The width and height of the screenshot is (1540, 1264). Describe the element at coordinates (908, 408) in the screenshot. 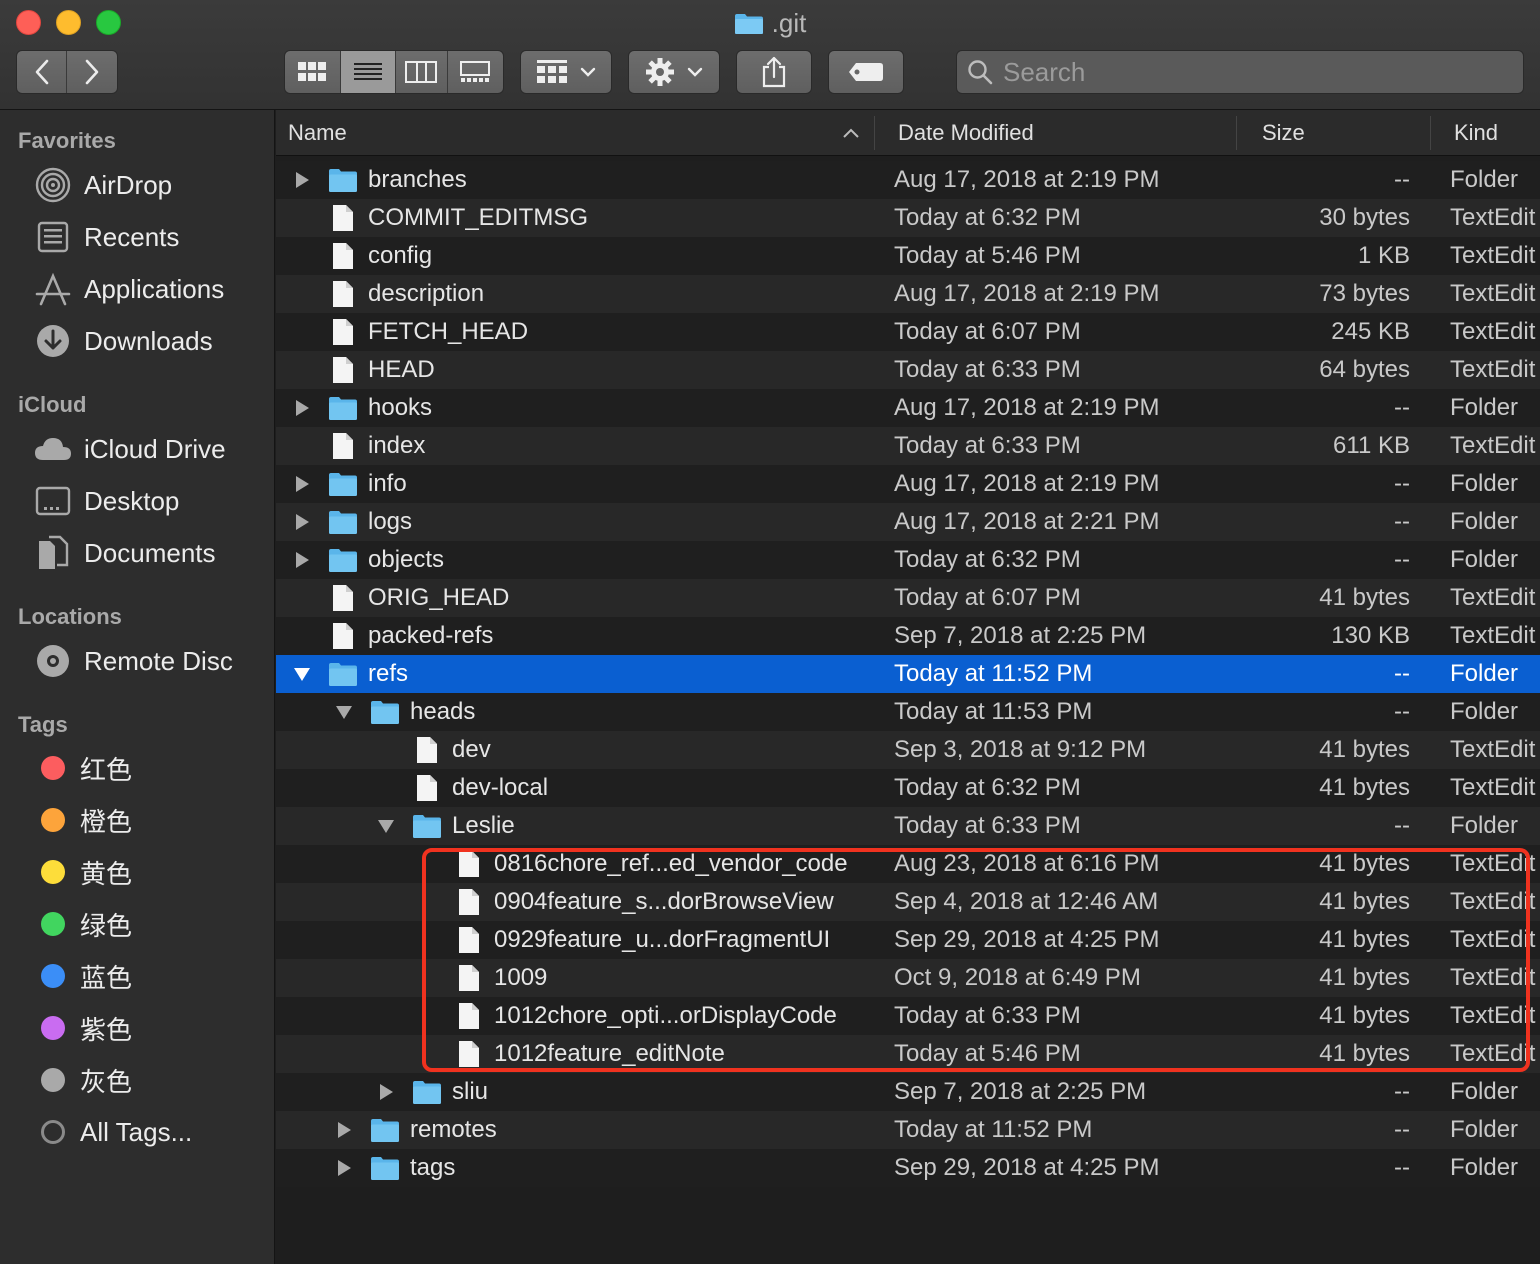

I see `folder-row: hooks Aug 17, 2018 at 2:19 PM -- Folder` at that location.